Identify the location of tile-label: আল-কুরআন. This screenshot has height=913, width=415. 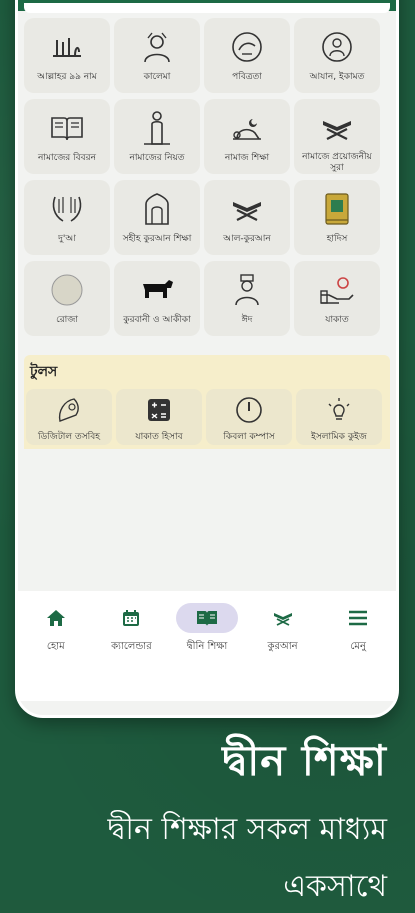
(247, 239).